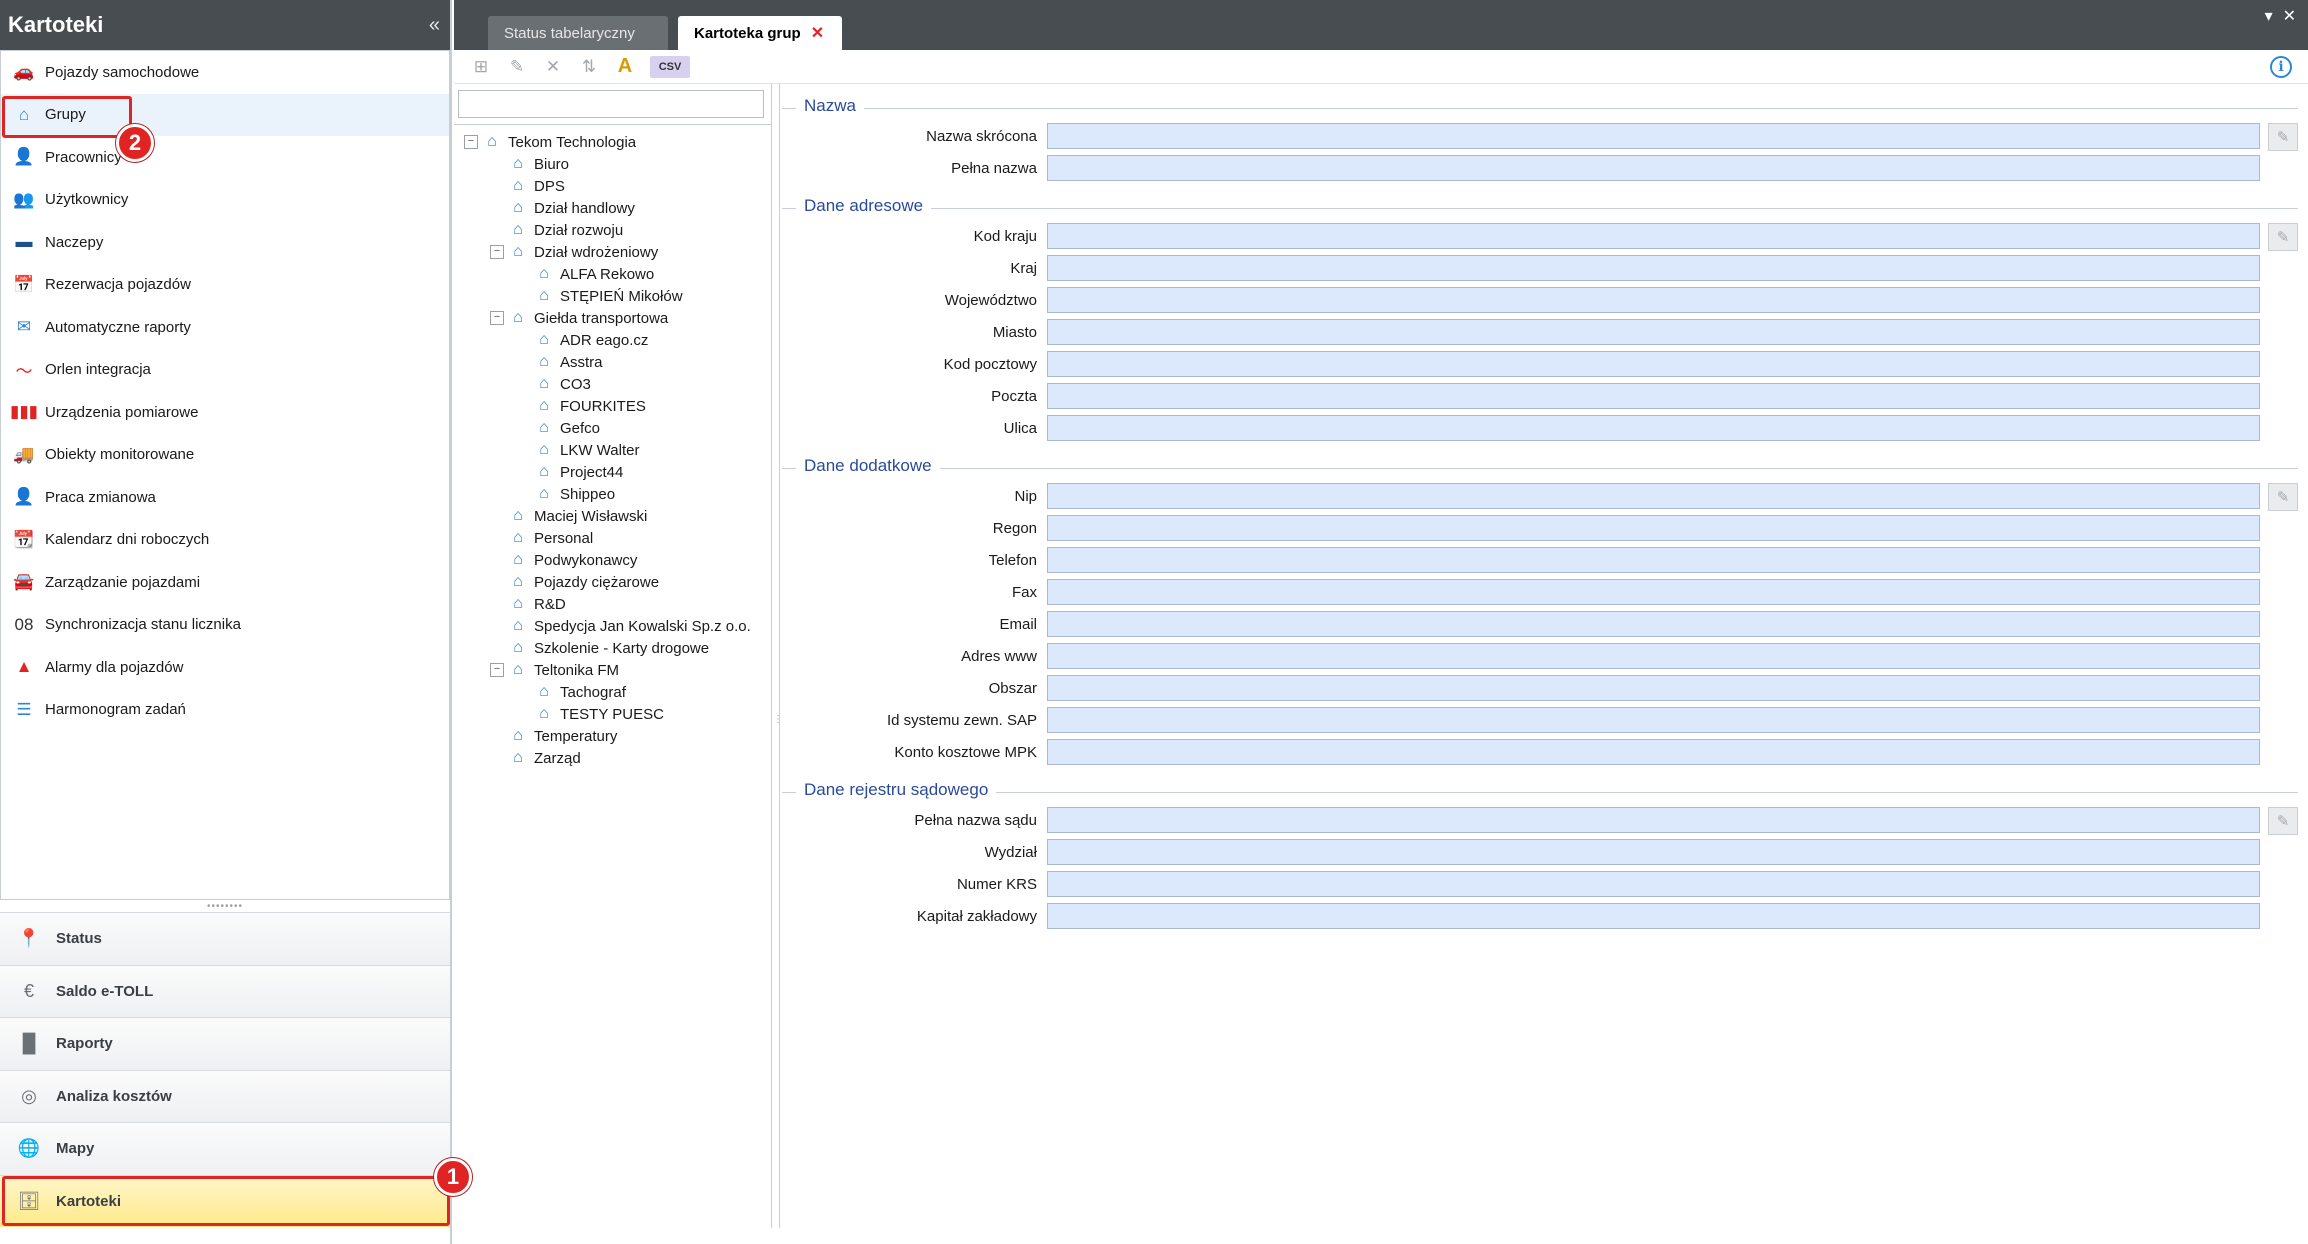 Image resolution: width=2308 pixels, height=1244 pixels. Describe the element at coordinates (612, 758) in the screenshot. I see `tree-node: ⌂ Zarząd` at that location.